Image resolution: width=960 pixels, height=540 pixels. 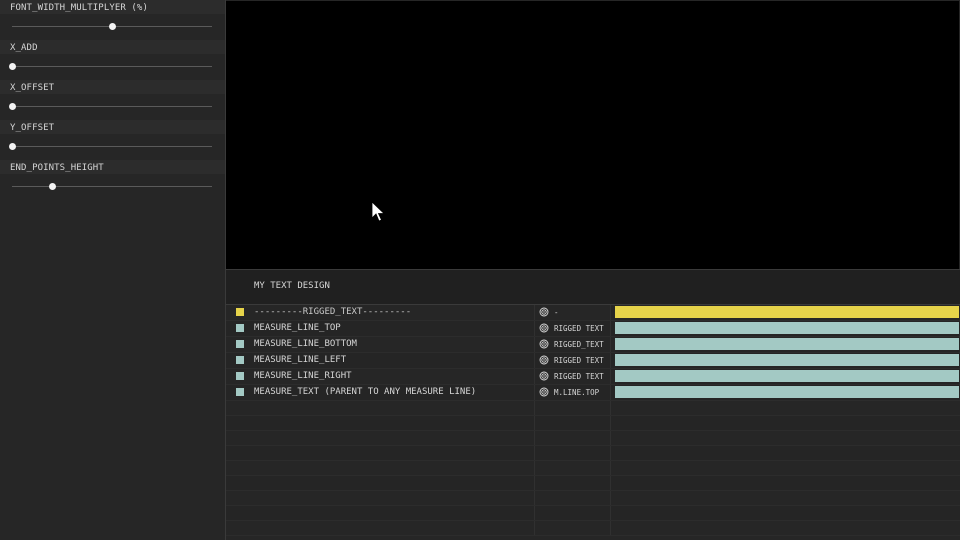 What do you see at coordinates (305, 344) in the screenshot?
I see `layer-name: MEASURE_LINE_BOTTOM` at bounding box center [305, 344].